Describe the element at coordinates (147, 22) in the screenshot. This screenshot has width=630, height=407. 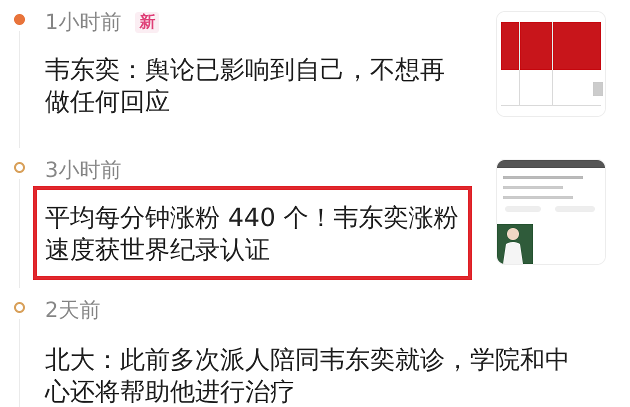
I see `new-badge: 新` at that location.